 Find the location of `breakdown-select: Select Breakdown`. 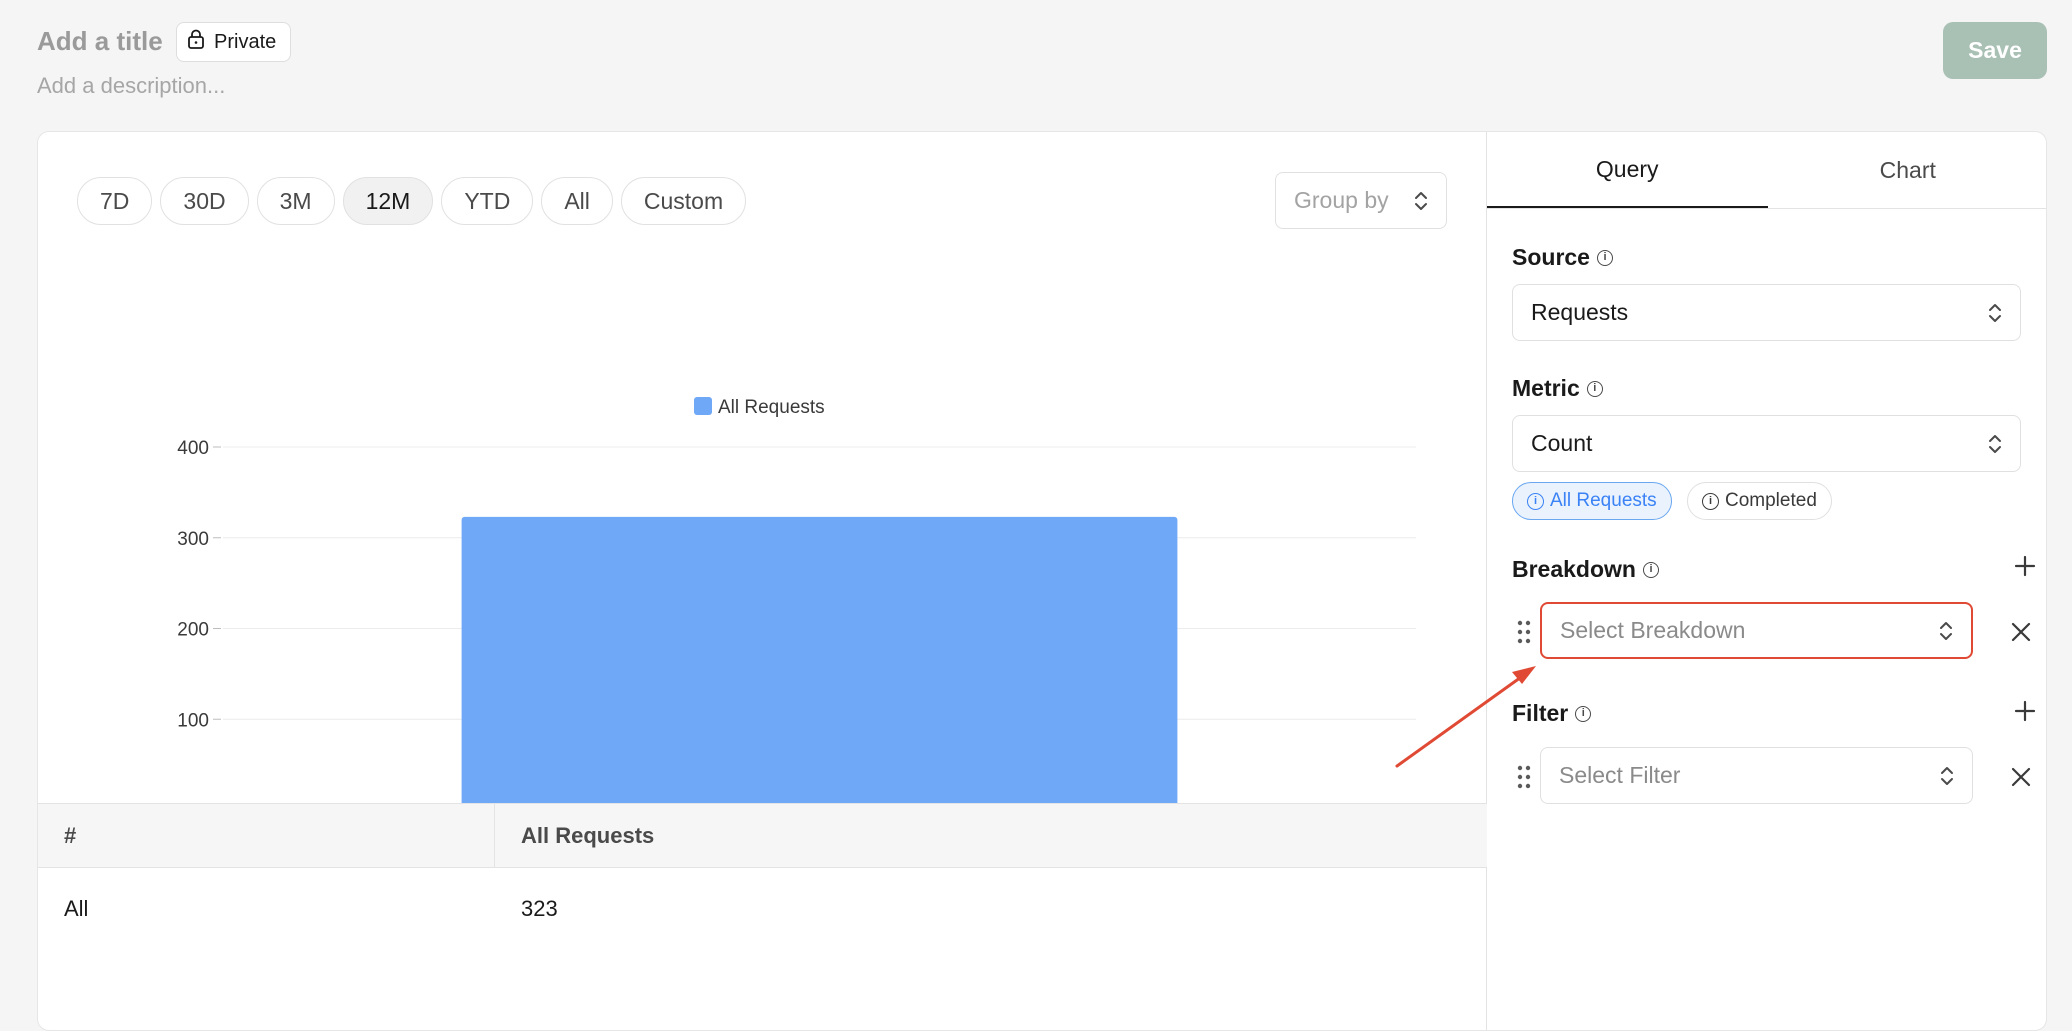

breakdown-select: Select Breakdown is located at coordinates (1756, 630).